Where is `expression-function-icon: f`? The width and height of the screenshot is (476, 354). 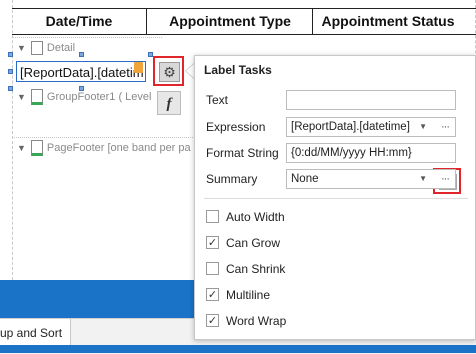 expression-function-icon: f is located at coordinates (169, 103).